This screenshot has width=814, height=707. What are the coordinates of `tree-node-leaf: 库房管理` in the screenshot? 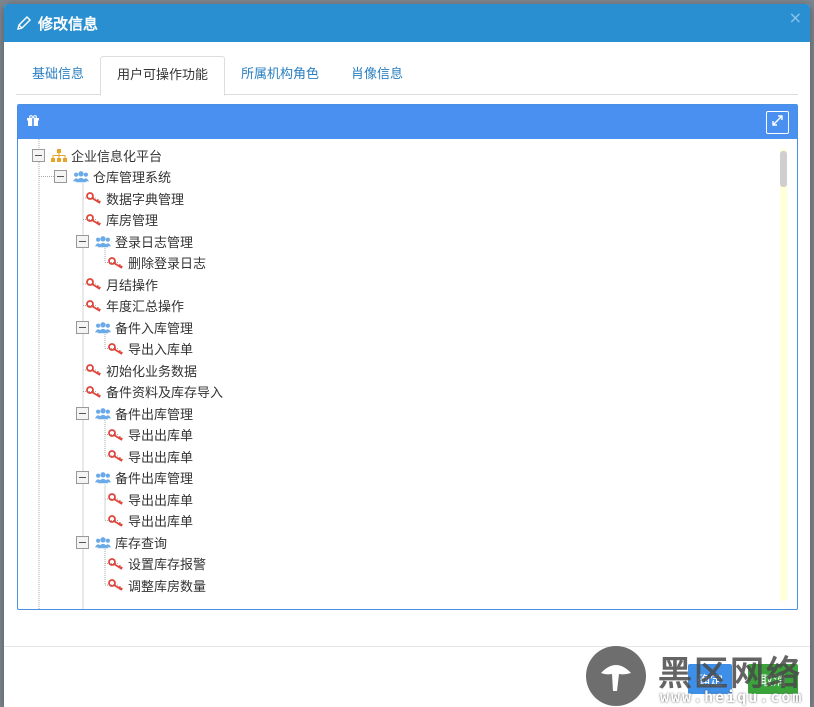 It's located at (122, 220).